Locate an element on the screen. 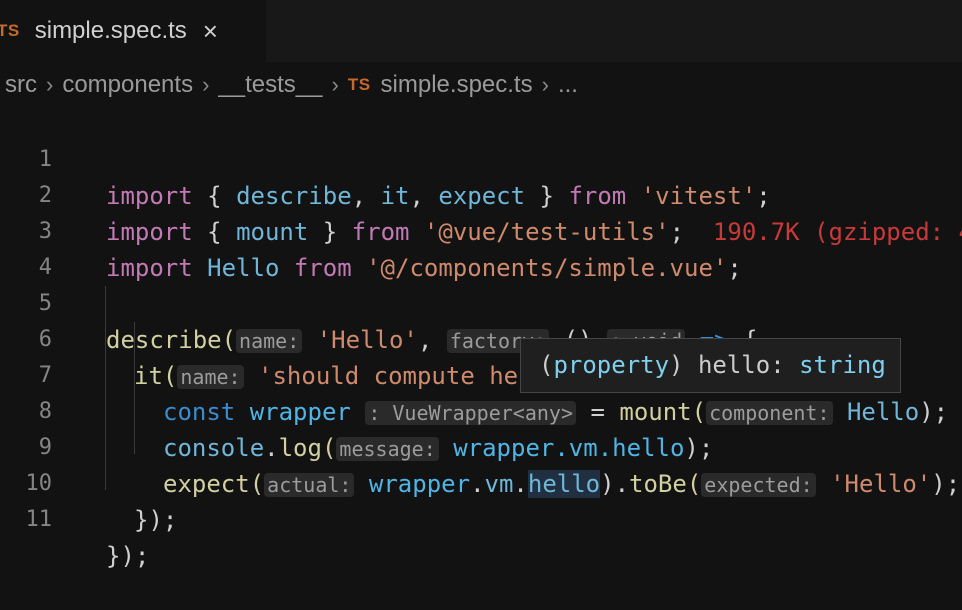 The image size is (962, 610). breadcrumb-file: simple.spec.ts is located at coordinates (457, 85).